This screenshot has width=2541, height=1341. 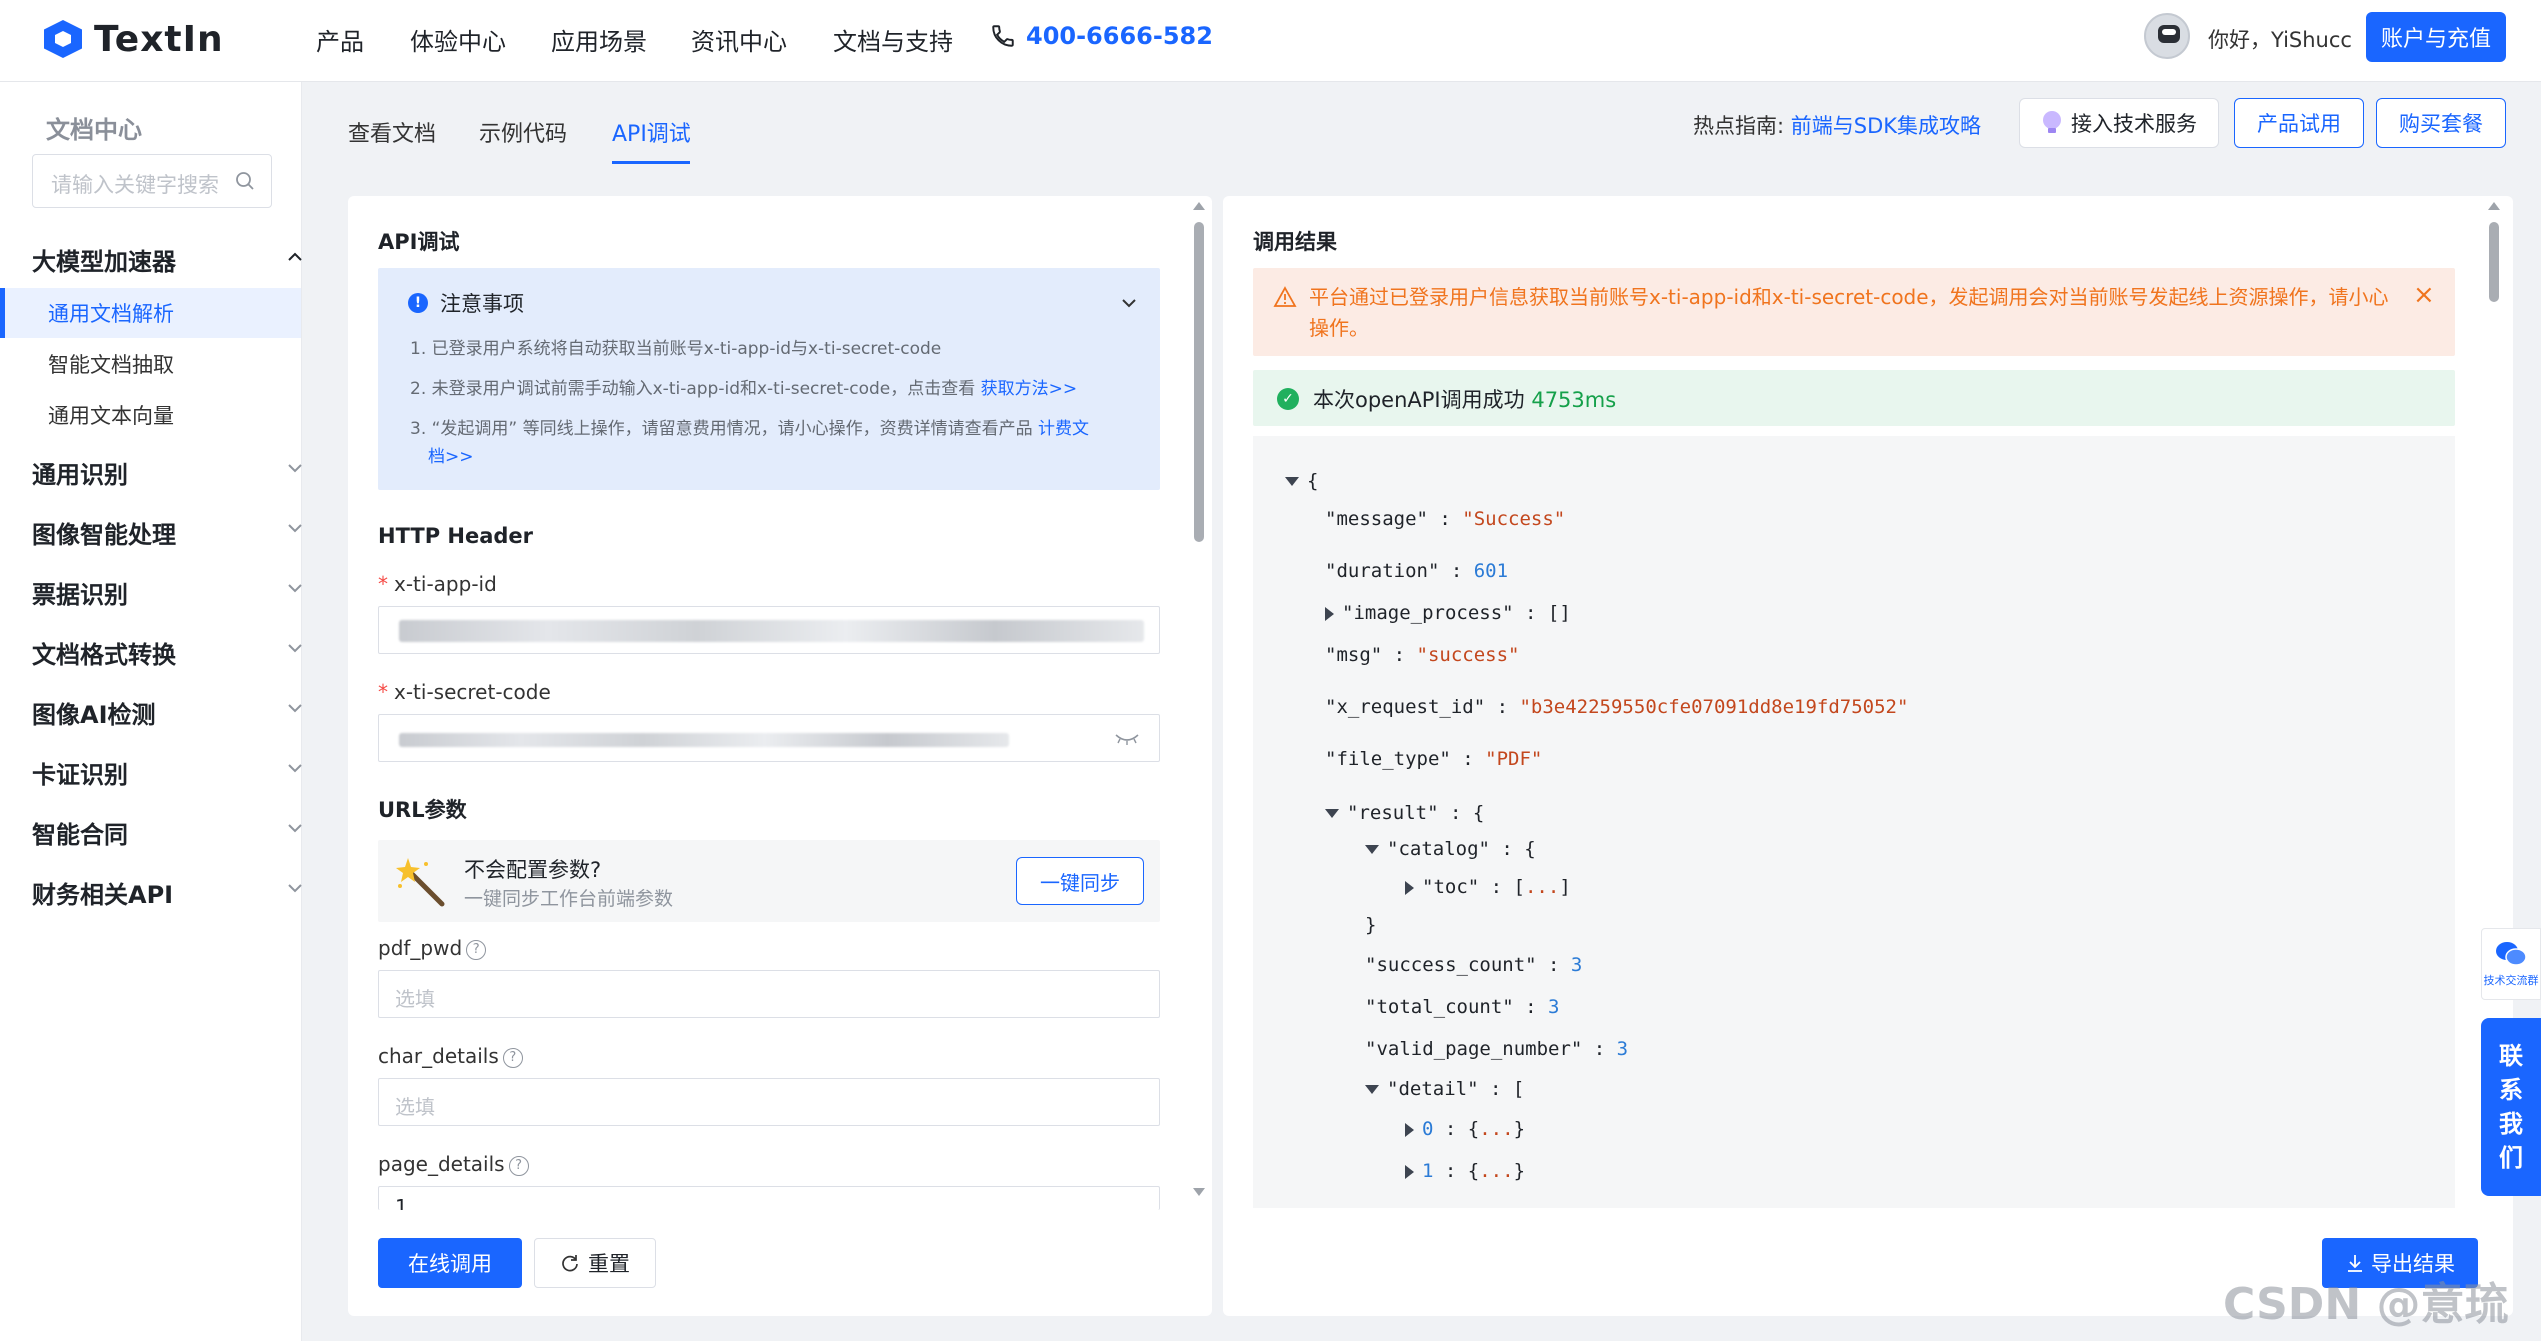 What do you see at coordinates (1285, 296) in the screenshot?
I see `warning-icon` at bounding box center [1285, 296].